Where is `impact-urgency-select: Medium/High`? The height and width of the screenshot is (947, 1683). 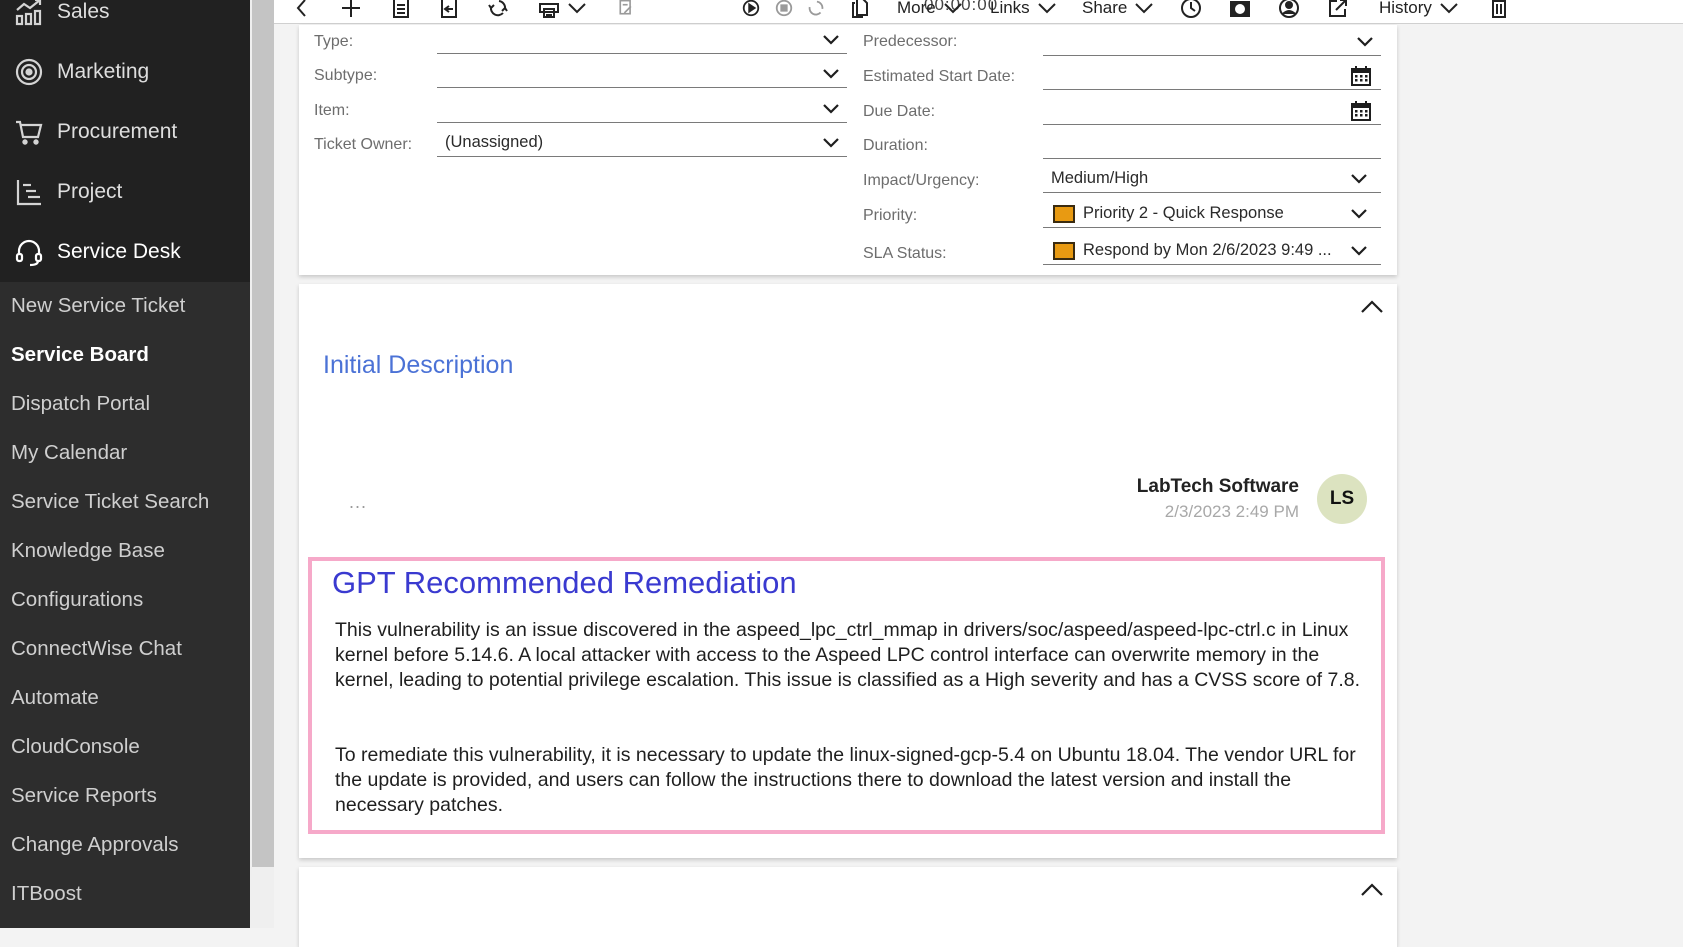
impact-urgency-select: Medium/High is located at coordinates (1212, 179).